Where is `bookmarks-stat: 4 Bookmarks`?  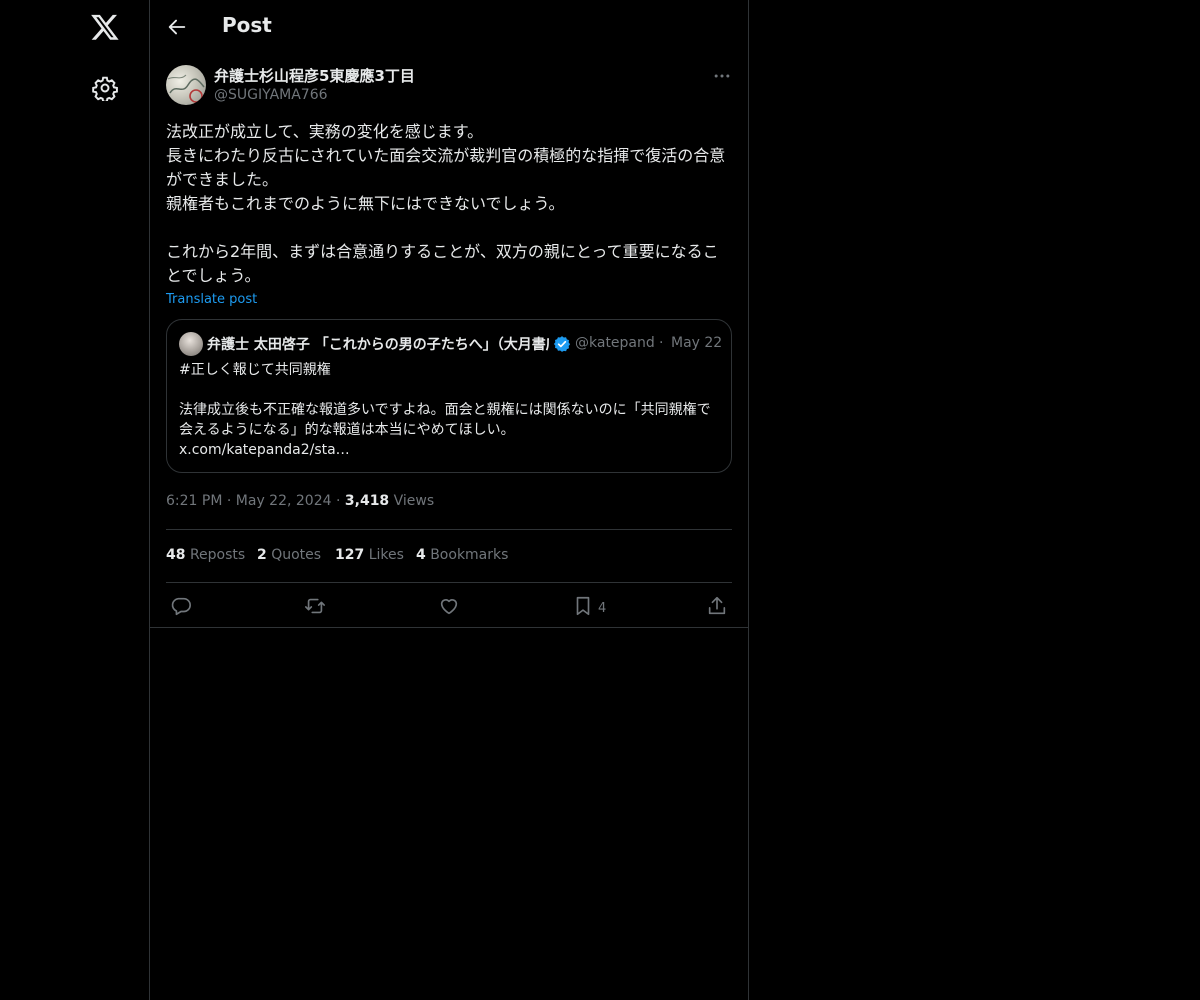 bookmarks-stat: 4 Bookmarks is located at coordinates (462, 555).